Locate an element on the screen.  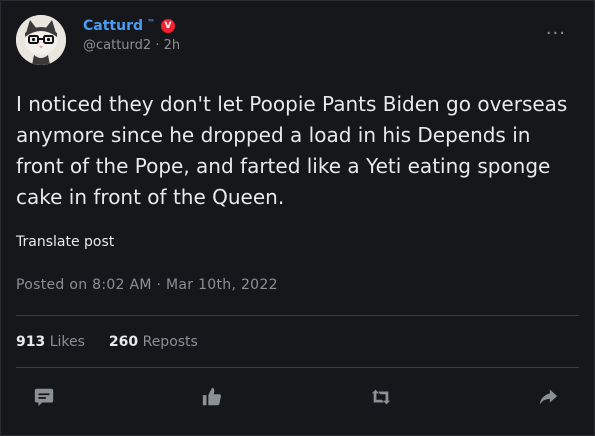
author-meta-row: @catturd2 · 2h is located at coordinates (131, 45).